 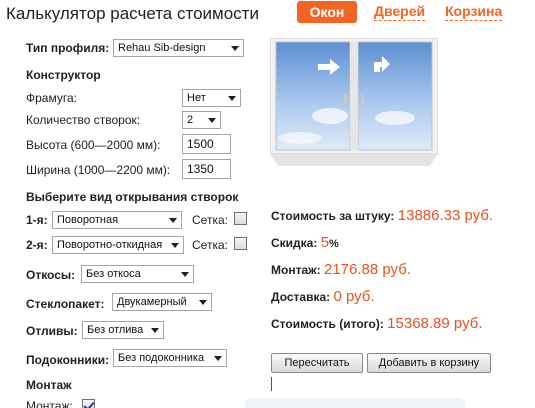 I want to click on sill-select-value: Без подоконника, so click(x=161, y=358).